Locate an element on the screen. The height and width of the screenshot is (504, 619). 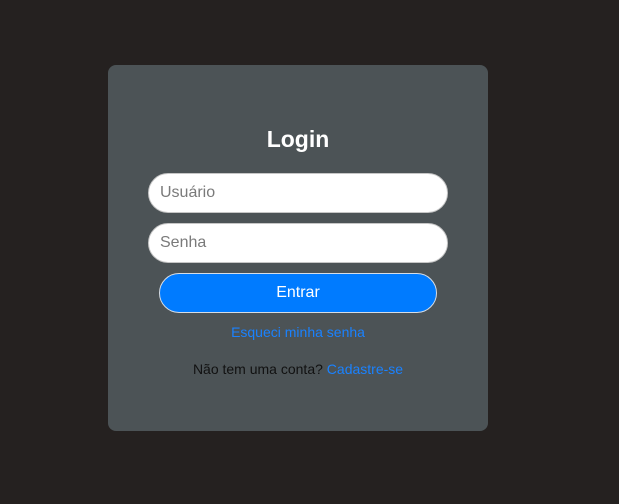
forgot-password-link: Esqueci minha senha is located at coordinates (298, 332).